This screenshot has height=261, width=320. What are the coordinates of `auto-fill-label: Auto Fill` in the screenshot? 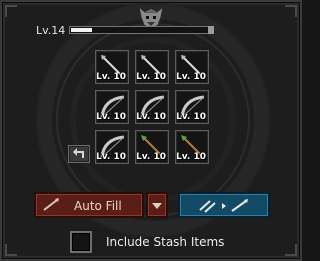 It's located at (98, 206).